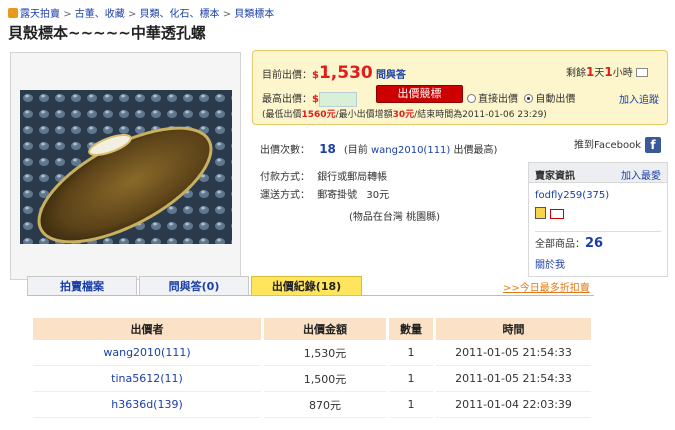 Image resolution: width=675 pixels, height=430 pixels. What do you see at coordinates (378, 195) in the screenshot?
I see `shipping-fee: 30元` at bounding box center [378, 195].